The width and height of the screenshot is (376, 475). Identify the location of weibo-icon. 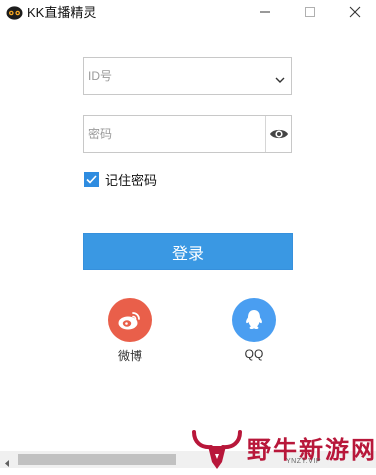
(129, 321).